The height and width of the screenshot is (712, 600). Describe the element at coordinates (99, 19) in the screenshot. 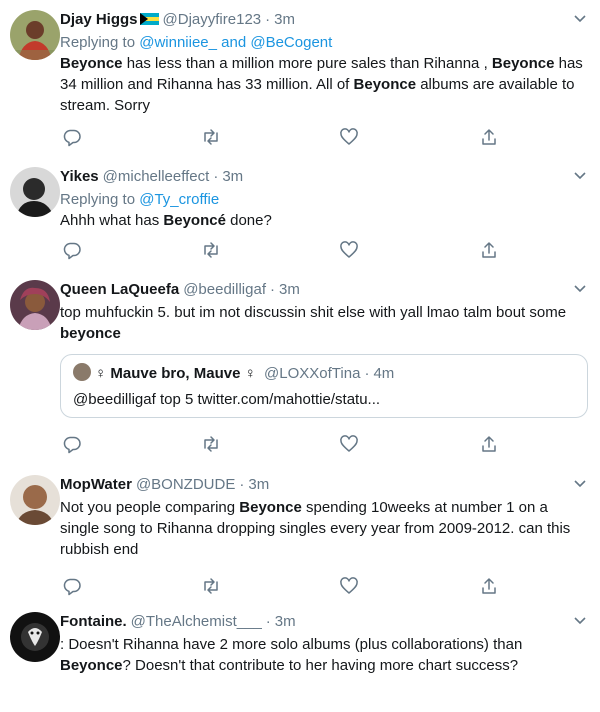

I see `display-name: Djay Higgs` at that location.